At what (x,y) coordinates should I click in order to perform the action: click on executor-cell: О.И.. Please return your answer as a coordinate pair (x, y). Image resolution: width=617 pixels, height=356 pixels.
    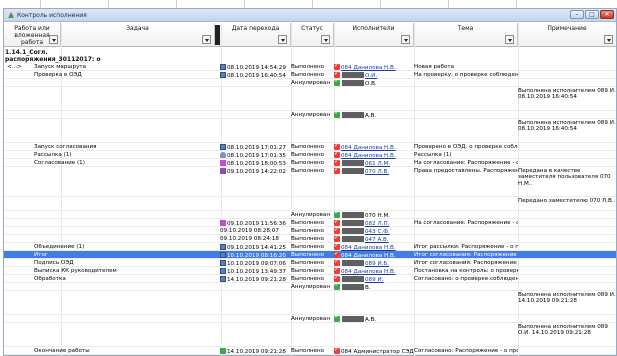
    Looking at the image, I should click on (374, 75).